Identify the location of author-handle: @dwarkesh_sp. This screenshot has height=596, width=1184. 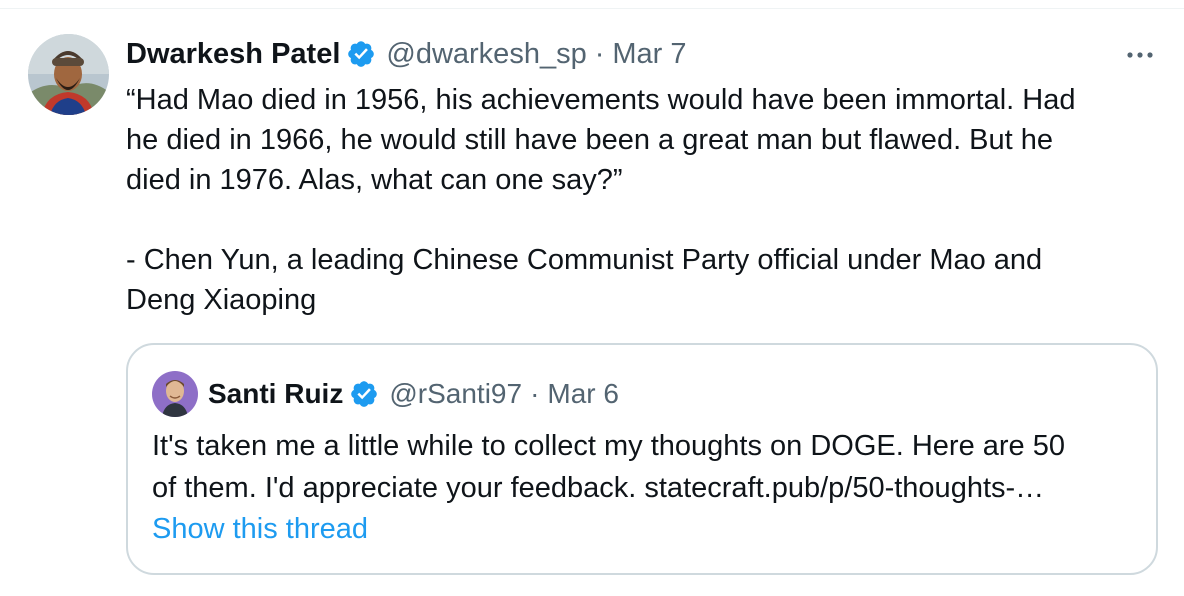
(486, 54).